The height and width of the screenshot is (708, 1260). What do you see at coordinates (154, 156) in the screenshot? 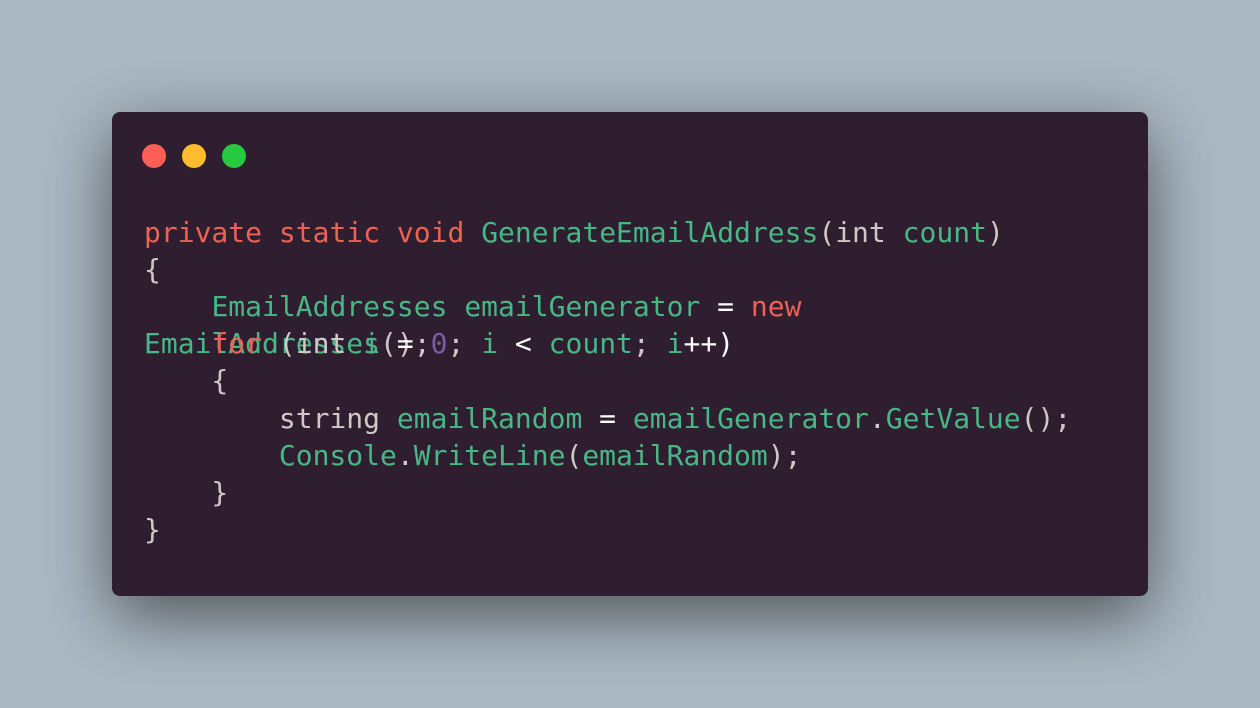
I see `close-button` at bounding box center [154, 156].